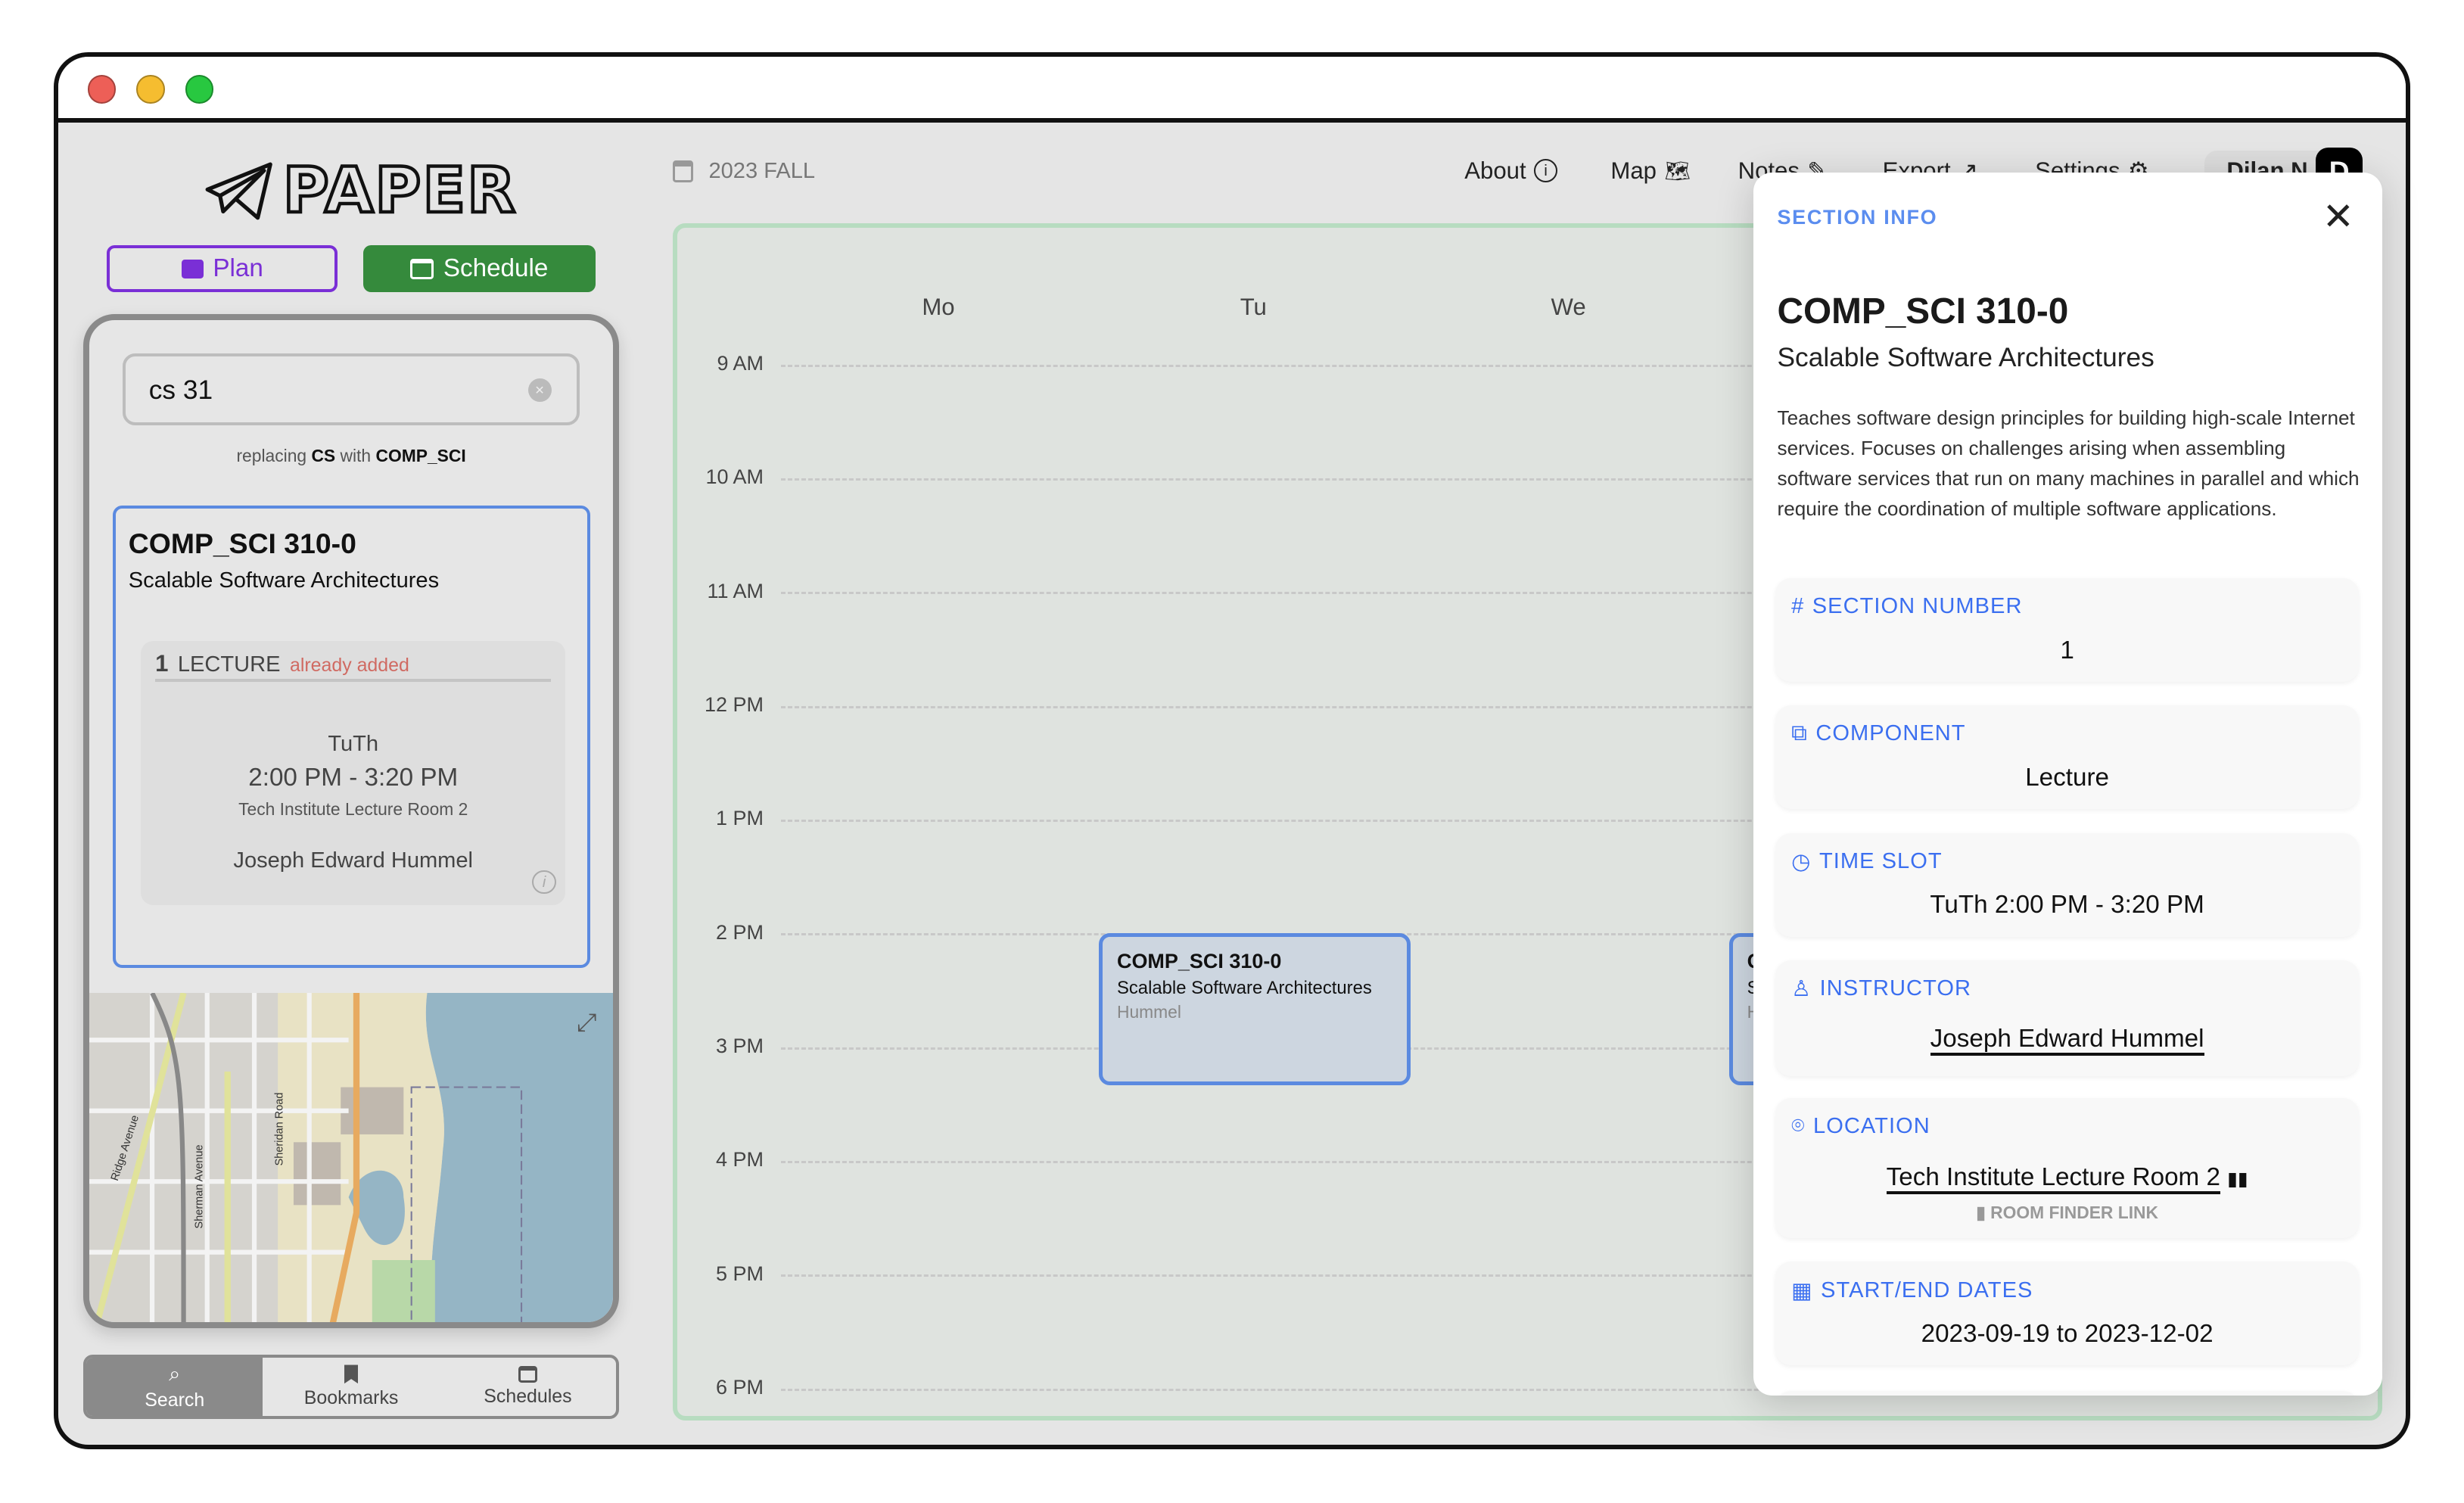 Image resolution: width=2464 pixels, height=1503 pixels. What do you see at coordinates (739, 1273) in the screenshot?
I see `hour-label: 5 PM` at bounding box center [739, 1273].